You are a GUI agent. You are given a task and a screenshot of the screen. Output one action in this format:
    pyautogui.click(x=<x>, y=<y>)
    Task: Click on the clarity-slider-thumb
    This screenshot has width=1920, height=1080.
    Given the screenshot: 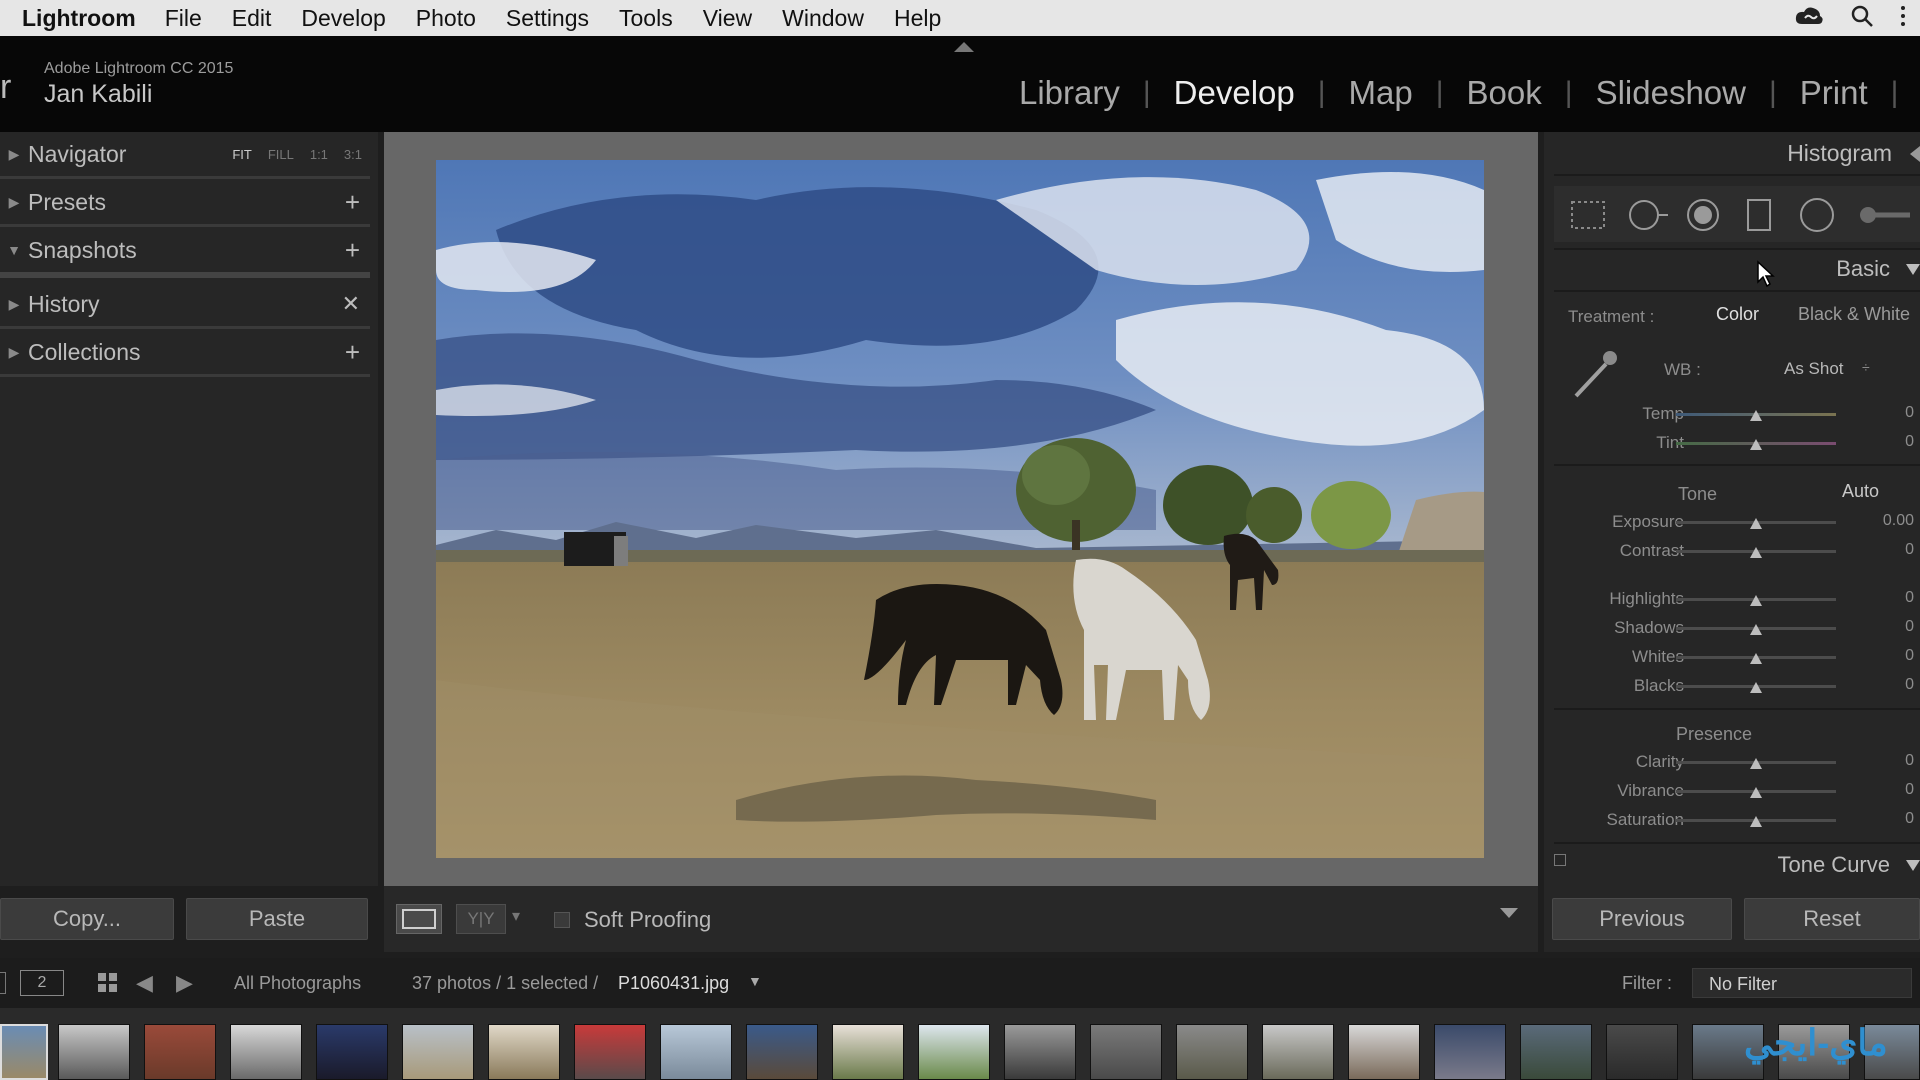 What is the action you would take?
    pyautogui.click(x=1756, y=763)
    